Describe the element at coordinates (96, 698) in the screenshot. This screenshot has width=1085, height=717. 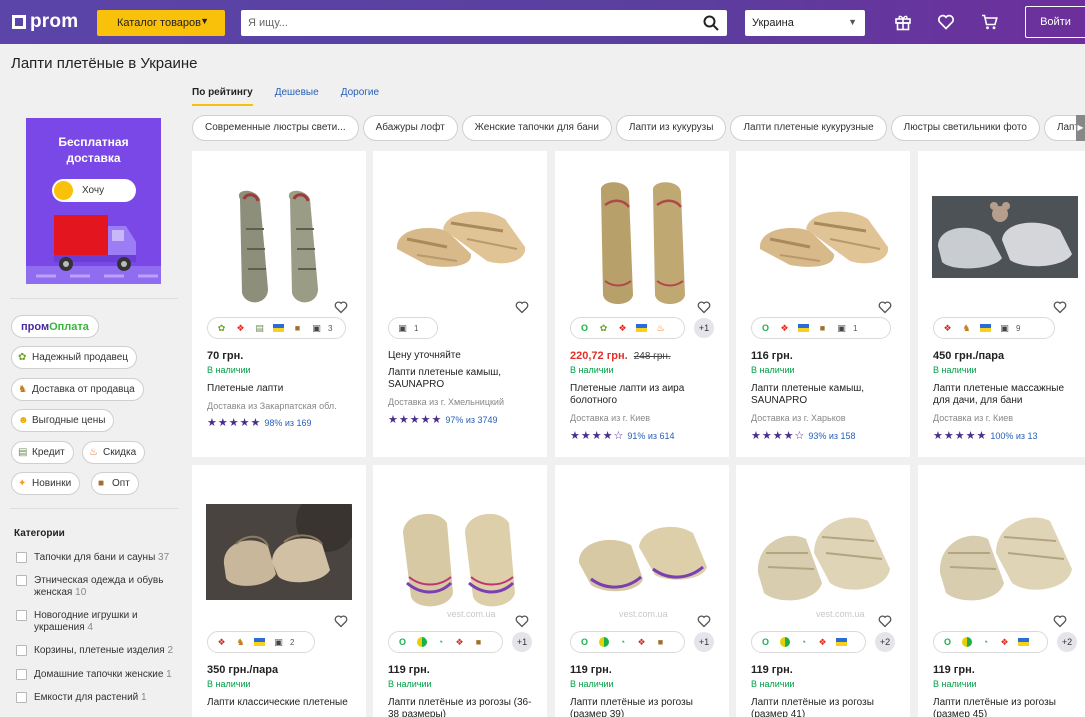
I see `category-item: Емкости для растений 1` at that location.